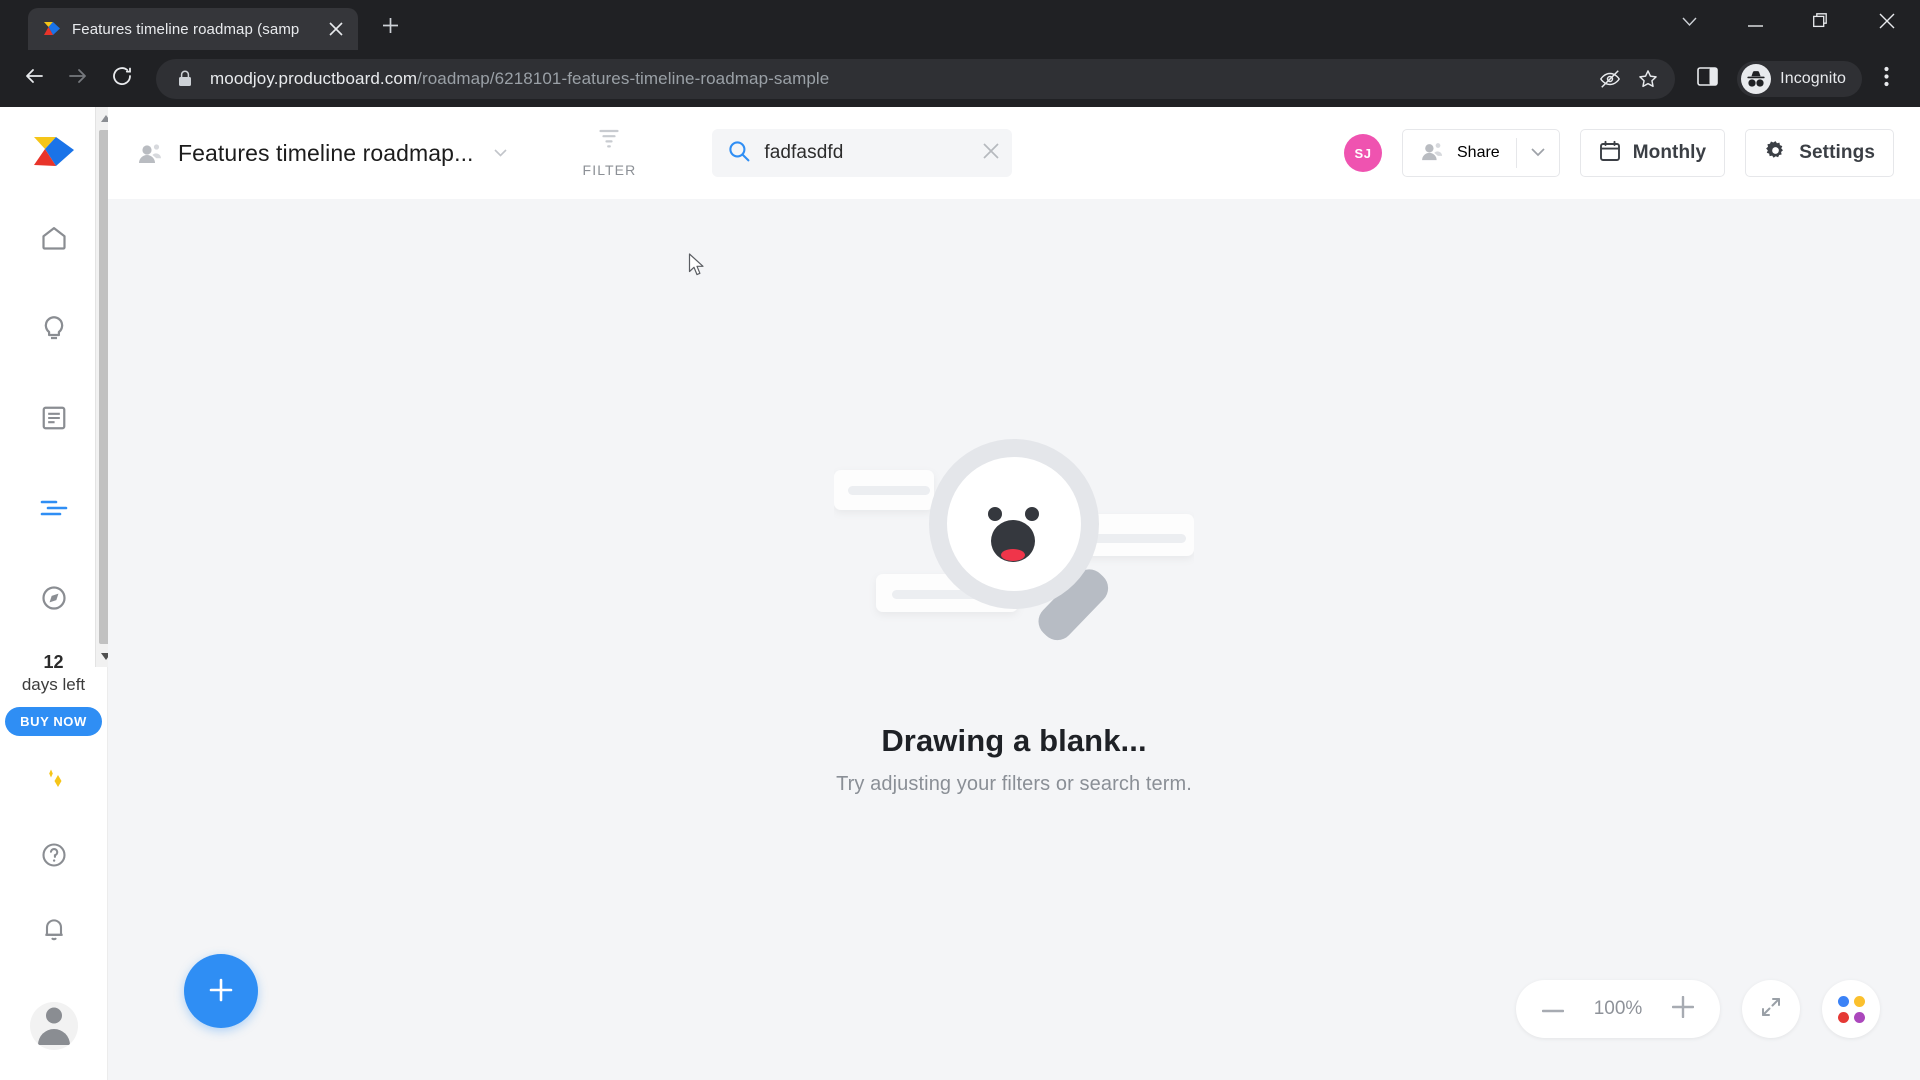 The image size is (1920, 1080). I want to click on star-icon, so click(1648, 79).